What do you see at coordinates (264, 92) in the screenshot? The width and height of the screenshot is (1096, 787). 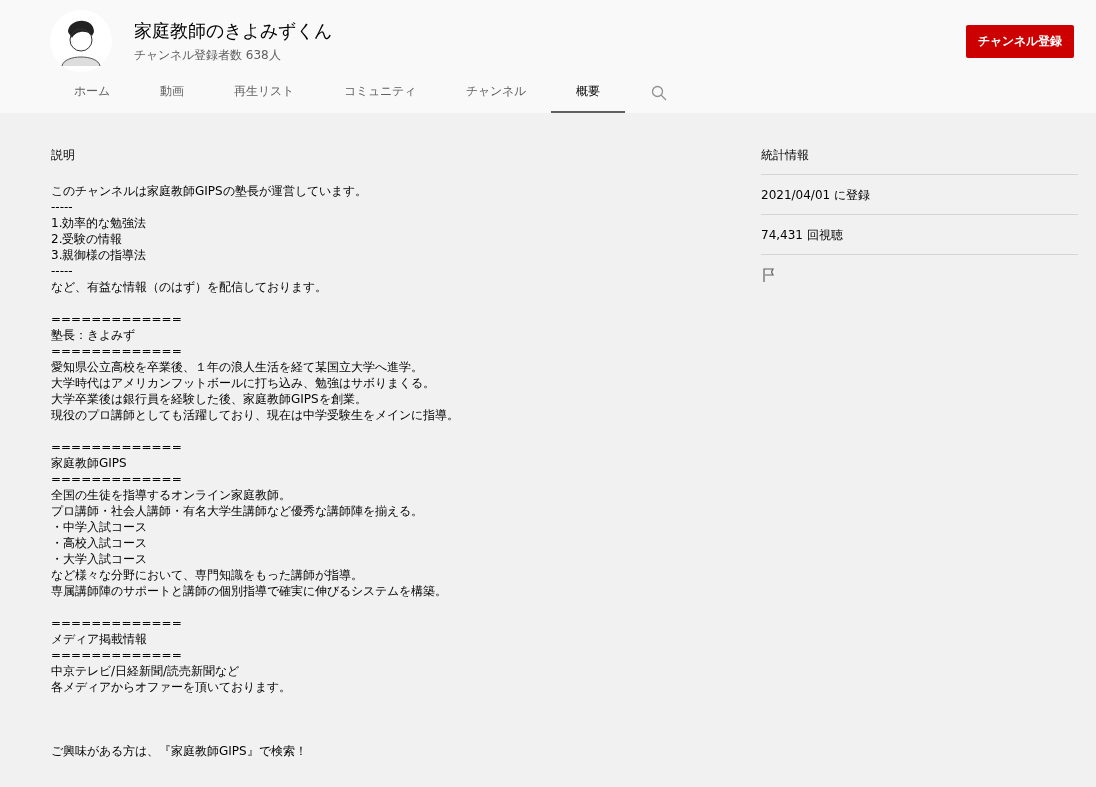 I see `tab: 再生リスト` at bounding box center [264, 92].